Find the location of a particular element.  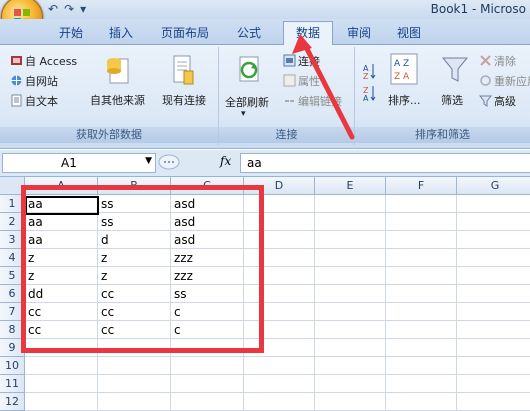

row-header-12: 12 is located at coordinates (12, 402).